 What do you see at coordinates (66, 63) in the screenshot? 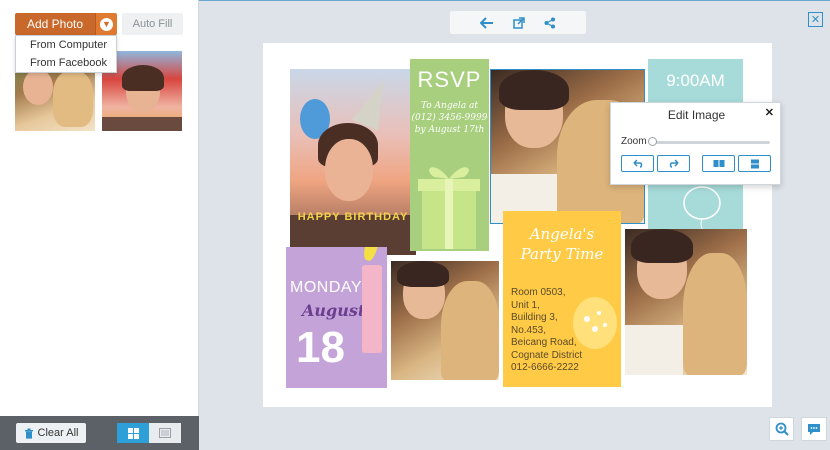
I see `menu-item-from-facebook: From Facebook` at bounding box center [66, 63].